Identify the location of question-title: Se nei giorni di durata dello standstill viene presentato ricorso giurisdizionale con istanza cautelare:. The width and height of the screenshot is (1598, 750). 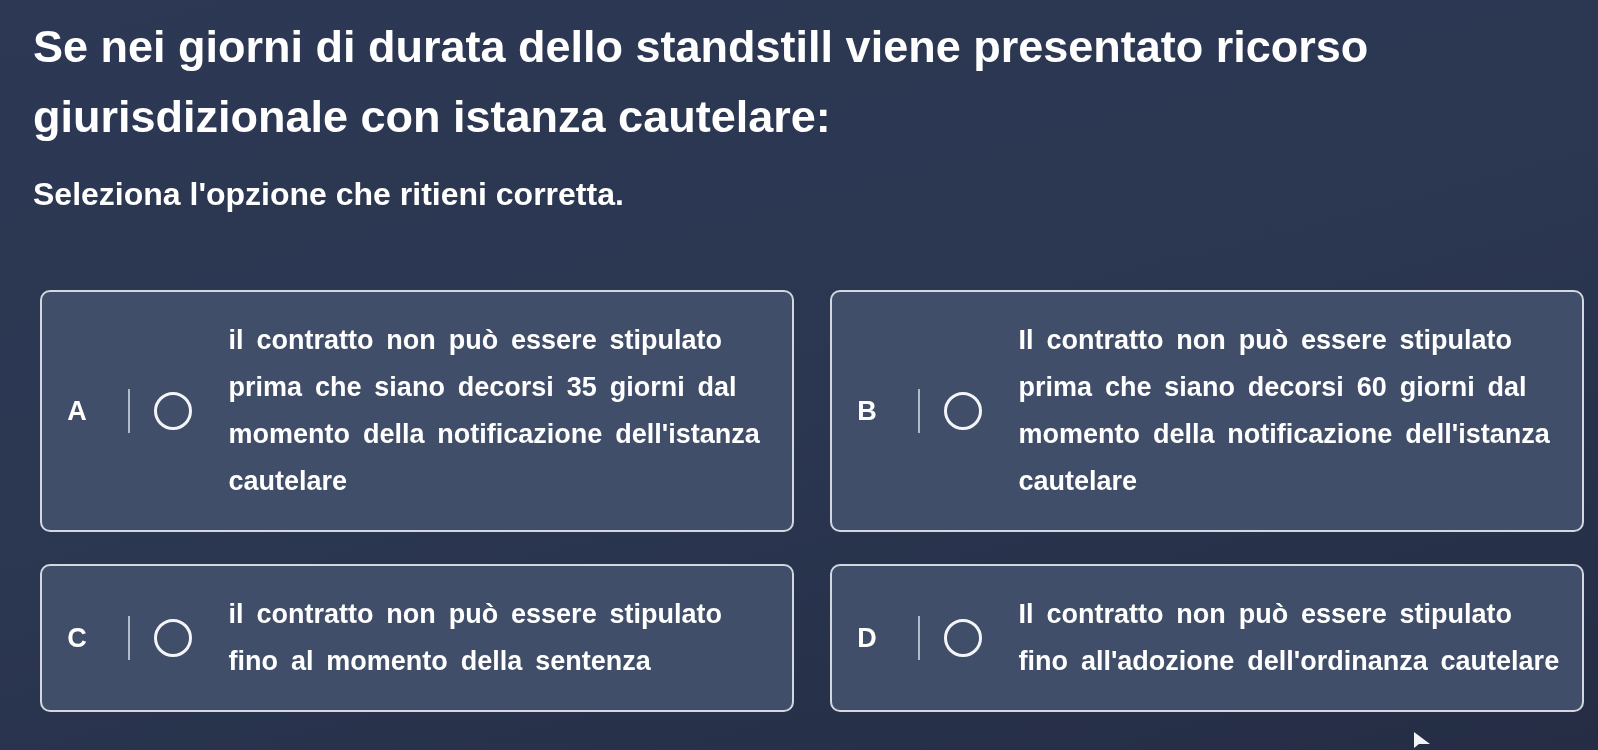
(701, 82).